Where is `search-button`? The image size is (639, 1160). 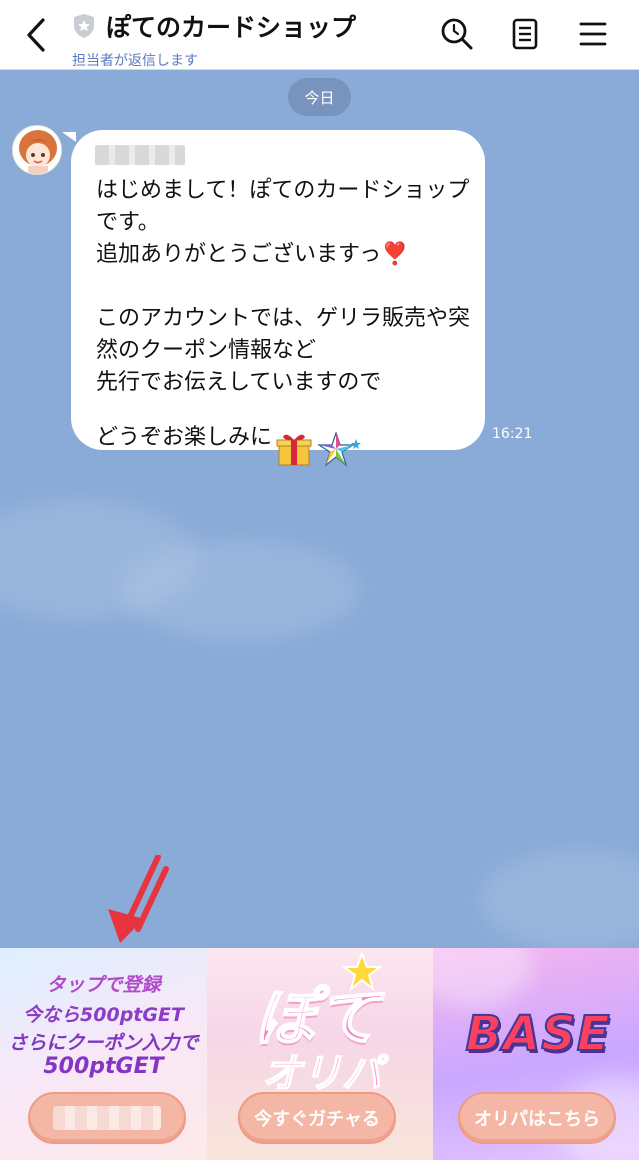 search-button is located at coordinates (457, 34).